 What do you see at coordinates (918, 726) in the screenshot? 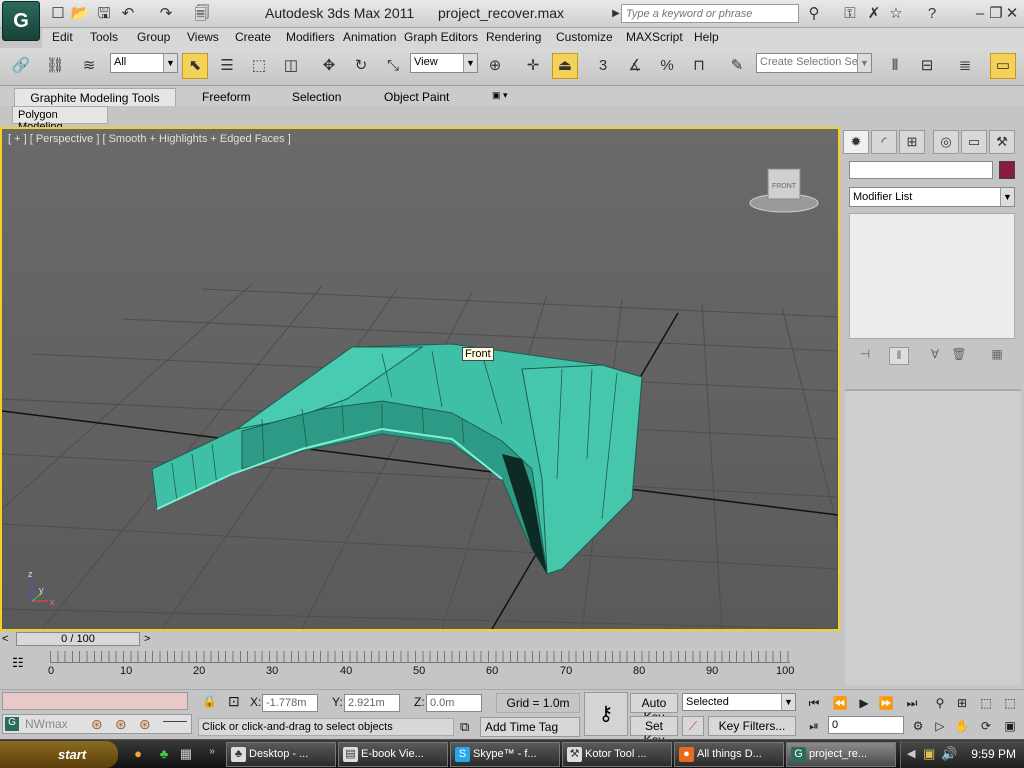
I see `time-configuration-icon: ⚙` at bounding box center [918, 726].